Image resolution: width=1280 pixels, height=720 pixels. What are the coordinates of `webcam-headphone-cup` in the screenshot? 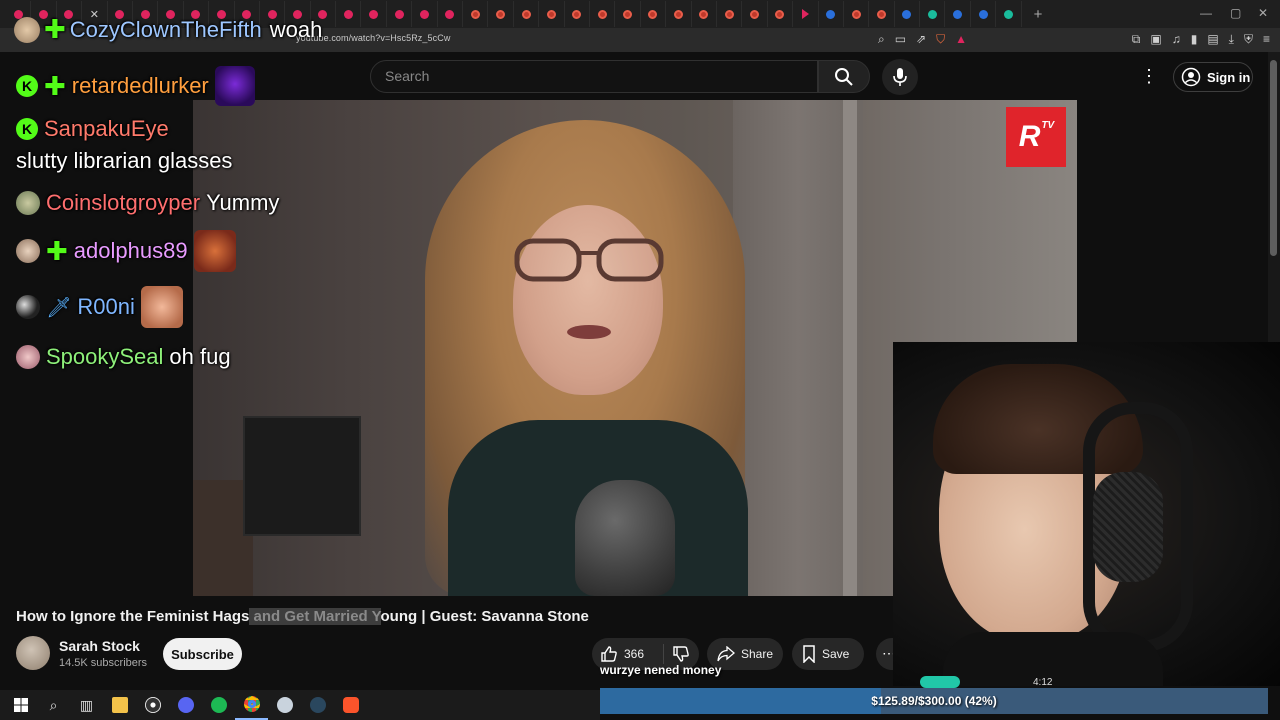 It's located at (1128, 527).